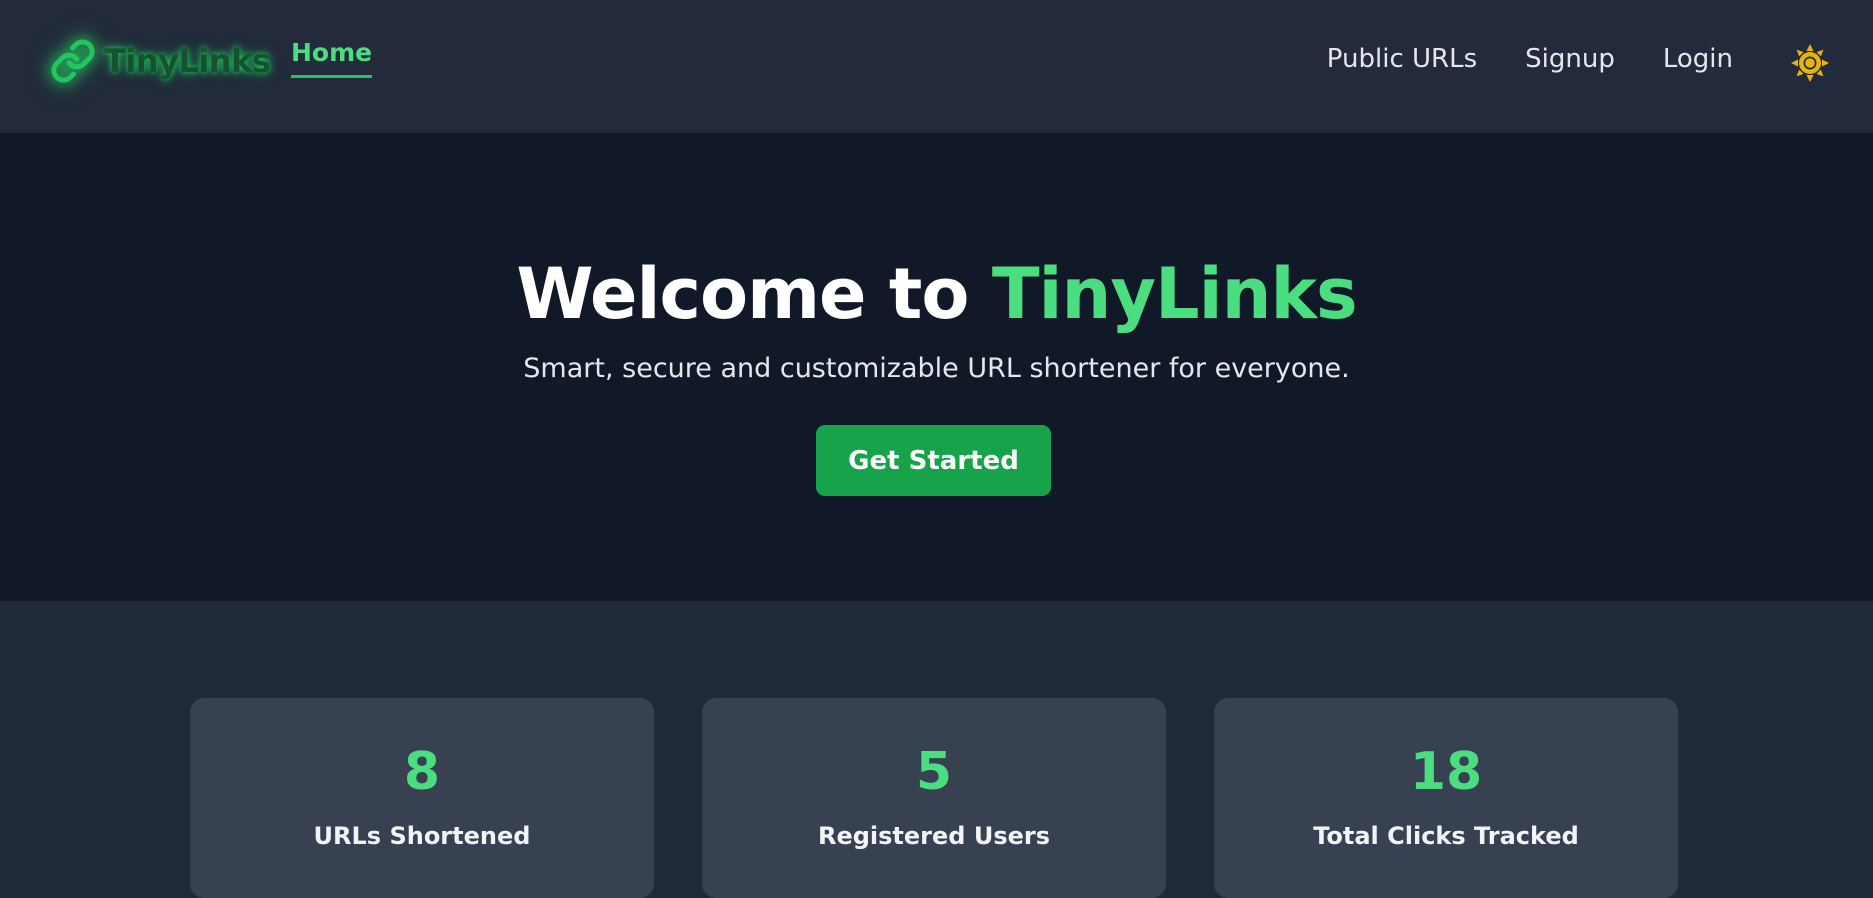 This screenshot has width=1873, height=898. Describe the element at coordinates (1446, 772) in the screenshot. I see `stat-value: 18` at that location.